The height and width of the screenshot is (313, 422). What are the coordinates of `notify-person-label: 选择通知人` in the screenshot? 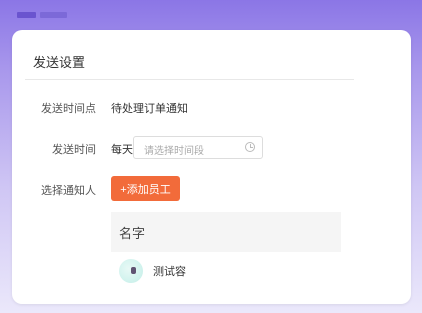 It's located at (68, 190).